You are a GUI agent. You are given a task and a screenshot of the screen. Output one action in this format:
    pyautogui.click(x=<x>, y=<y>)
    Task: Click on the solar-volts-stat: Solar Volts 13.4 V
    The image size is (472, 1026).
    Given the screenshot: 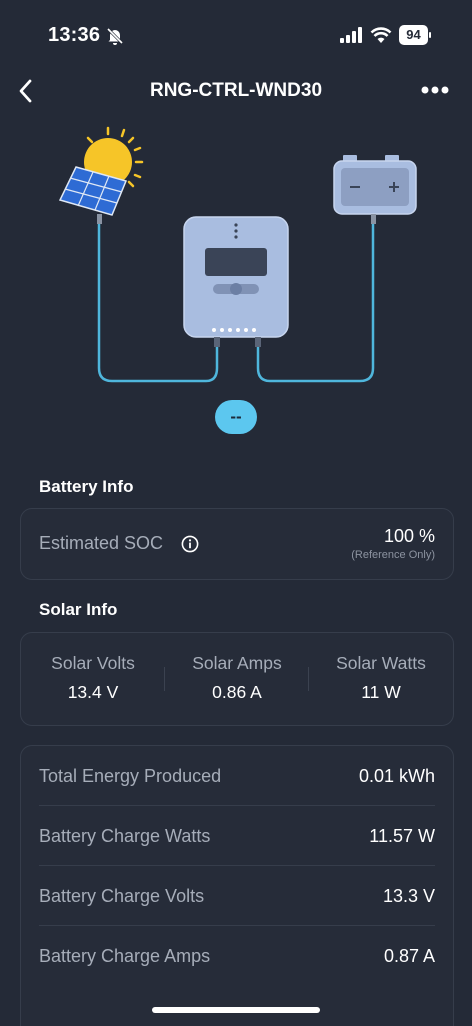 What is the action you would take?
    pyautogui.click(x=93, y=678)
    